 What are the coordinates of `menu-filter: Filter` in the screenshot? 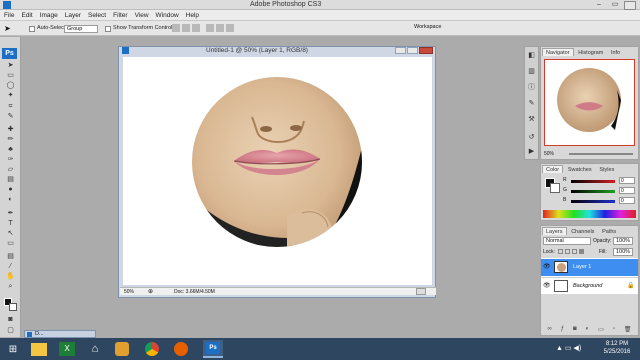 It's located at (120, 15).